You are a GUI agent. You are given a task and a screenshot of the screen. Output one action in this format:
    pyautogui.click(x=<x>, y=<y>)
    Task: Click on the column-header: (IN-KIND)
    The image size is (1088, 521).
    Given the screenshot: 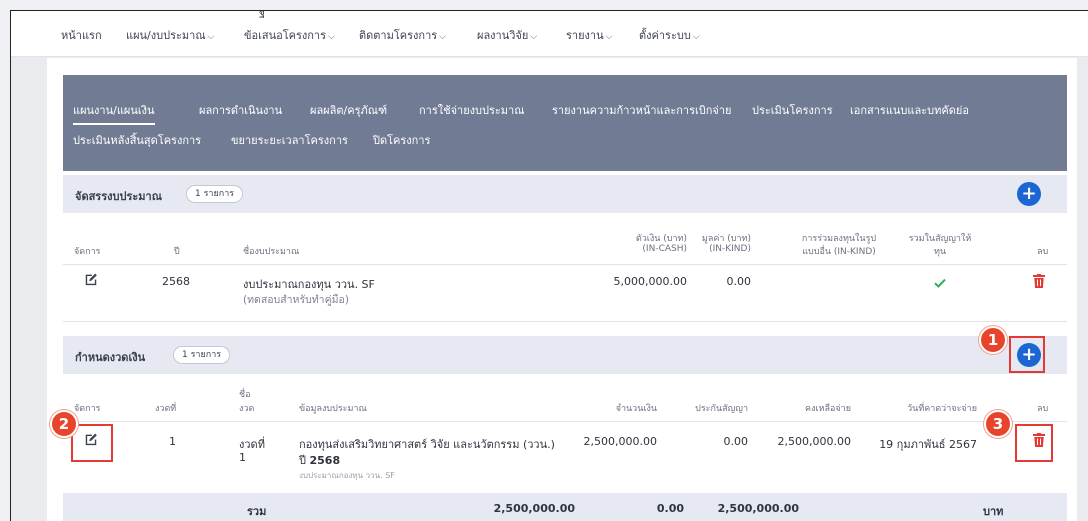 What is the action you would take?
    pyautogui.click(x=730, y=249)
    